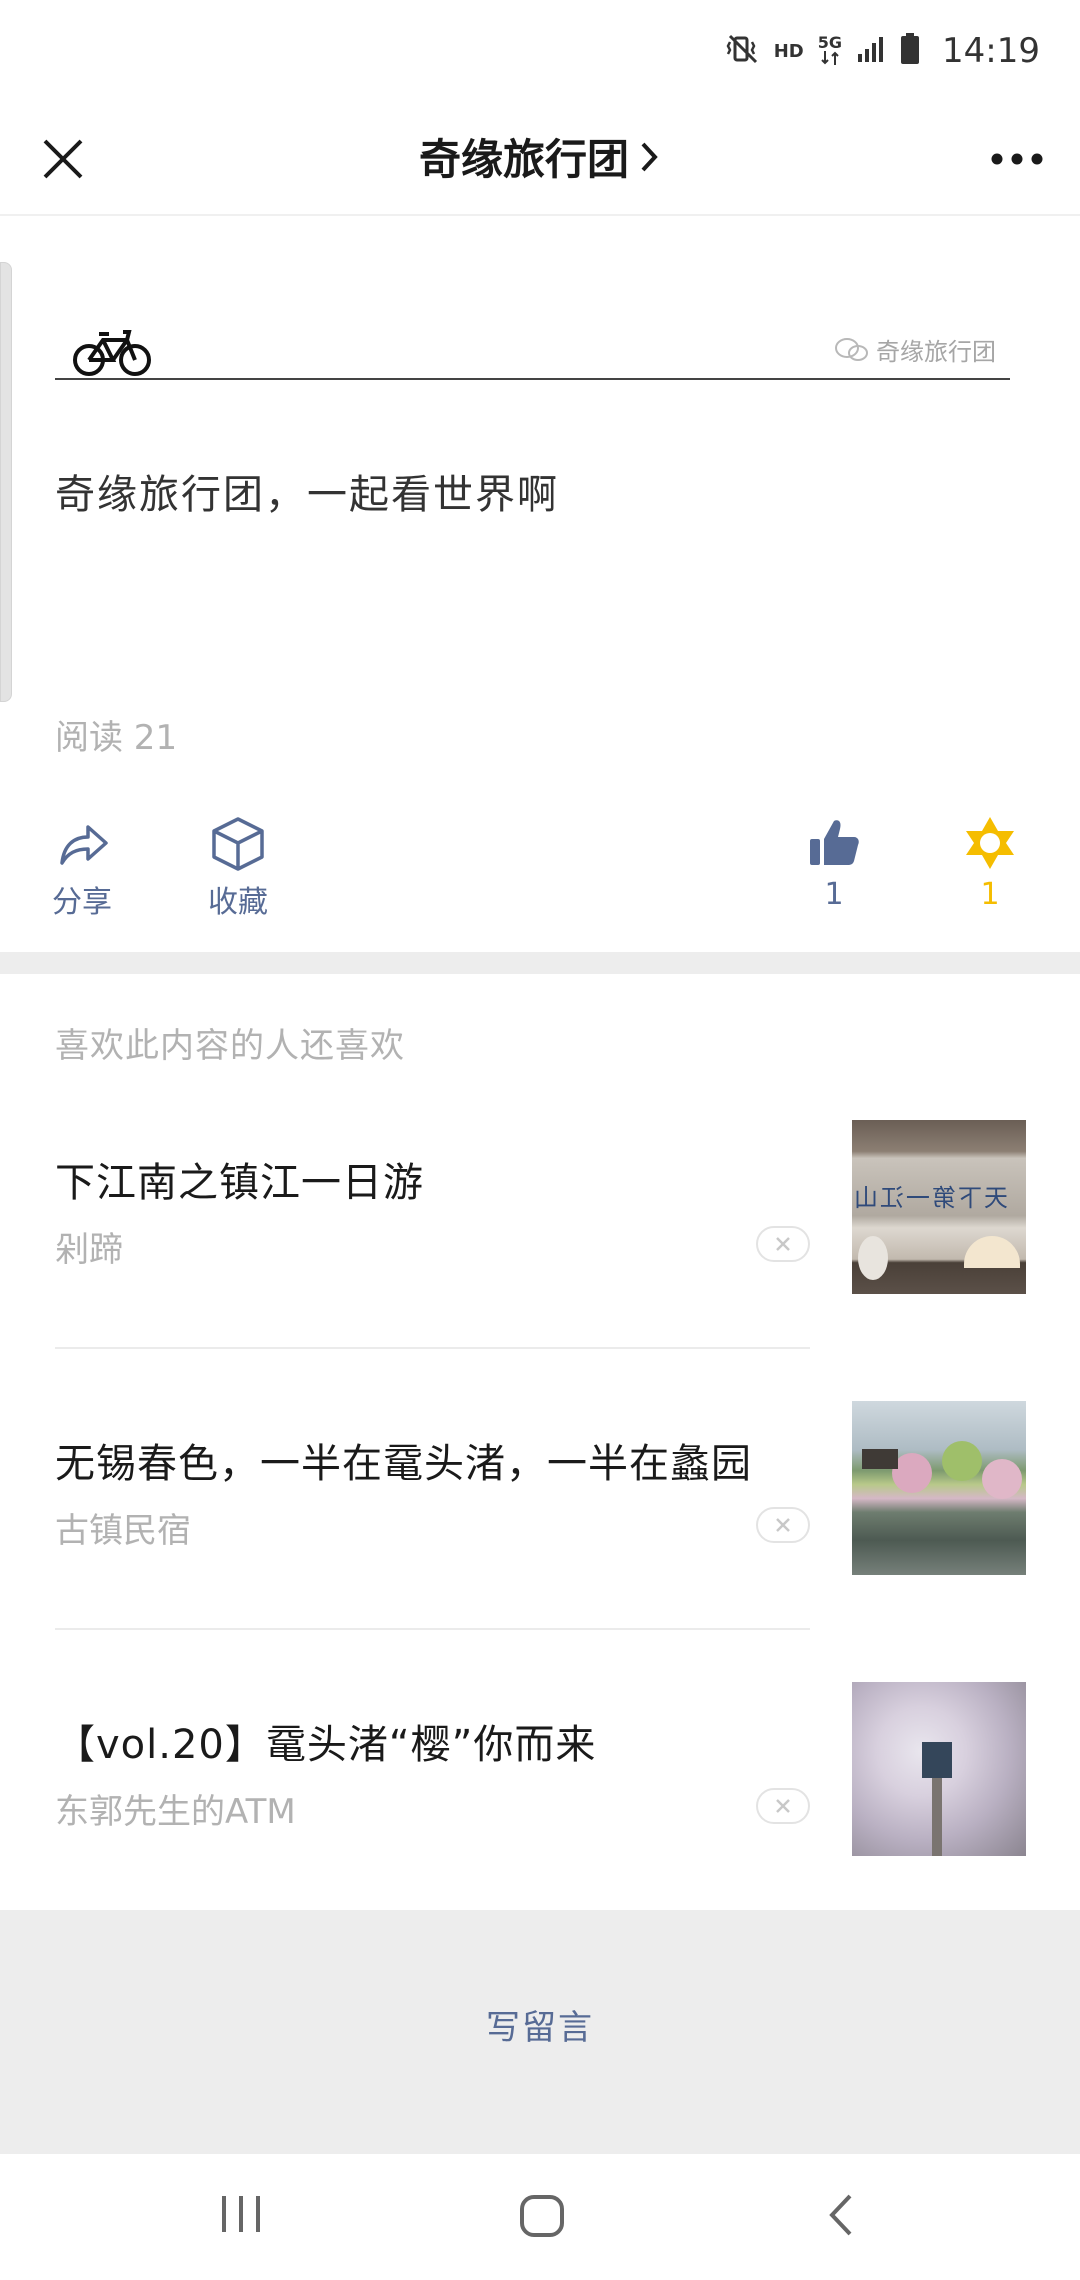 This screenshot has height=2280, width=1080. I want to click on wow-star-icon, so click(990, 843).